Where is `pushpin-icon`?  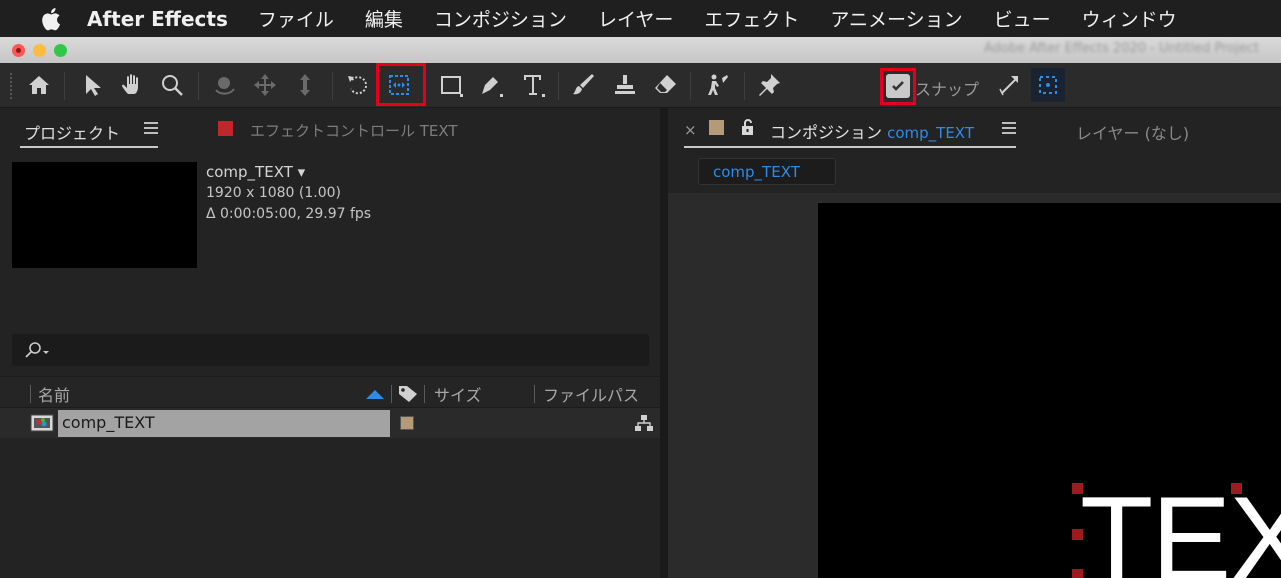
pushpin-icon is located at coordinates (769, 85).